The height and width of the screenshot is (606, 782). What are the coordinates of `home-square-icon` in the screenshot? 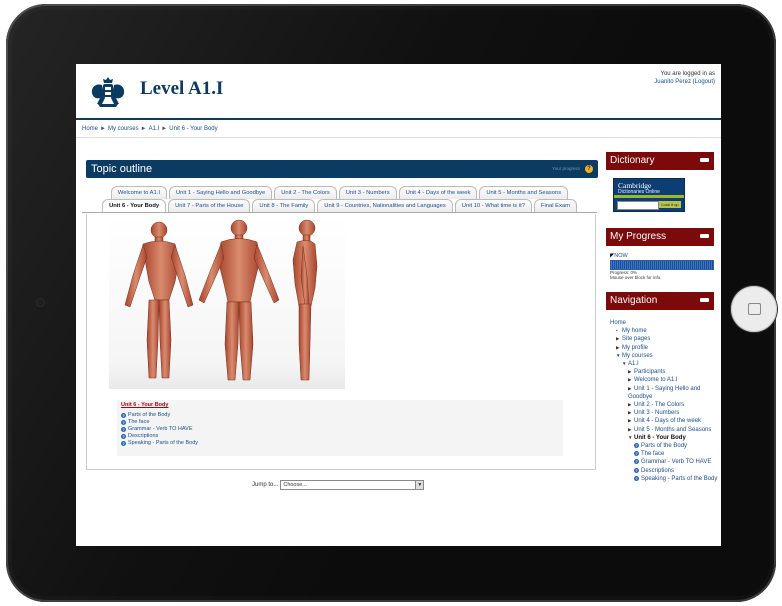 It's located at (754, 309).